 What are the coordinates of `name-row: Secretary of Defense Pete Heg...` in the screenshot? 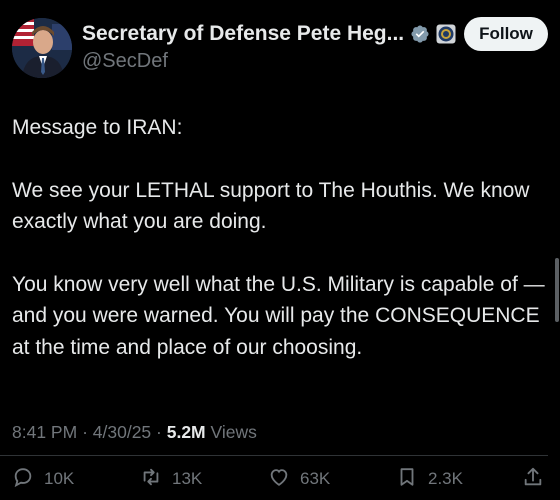 It's located at (269, 34).